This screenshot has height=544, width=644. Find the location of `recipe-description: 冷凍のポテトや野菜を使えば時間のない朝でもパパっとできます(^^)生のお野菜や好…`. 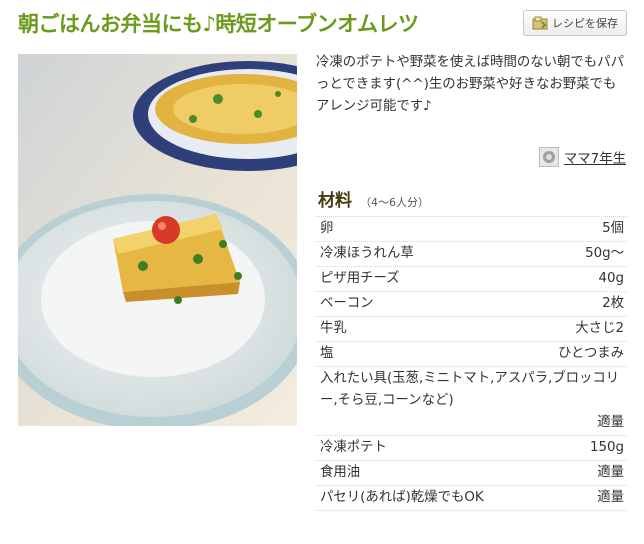

recipe-description: 冷凍のポテトや野菜を使えば時間のない朝でもパパっとできます(^^)生のお野菜や好… is located at coordinates (470, 84).